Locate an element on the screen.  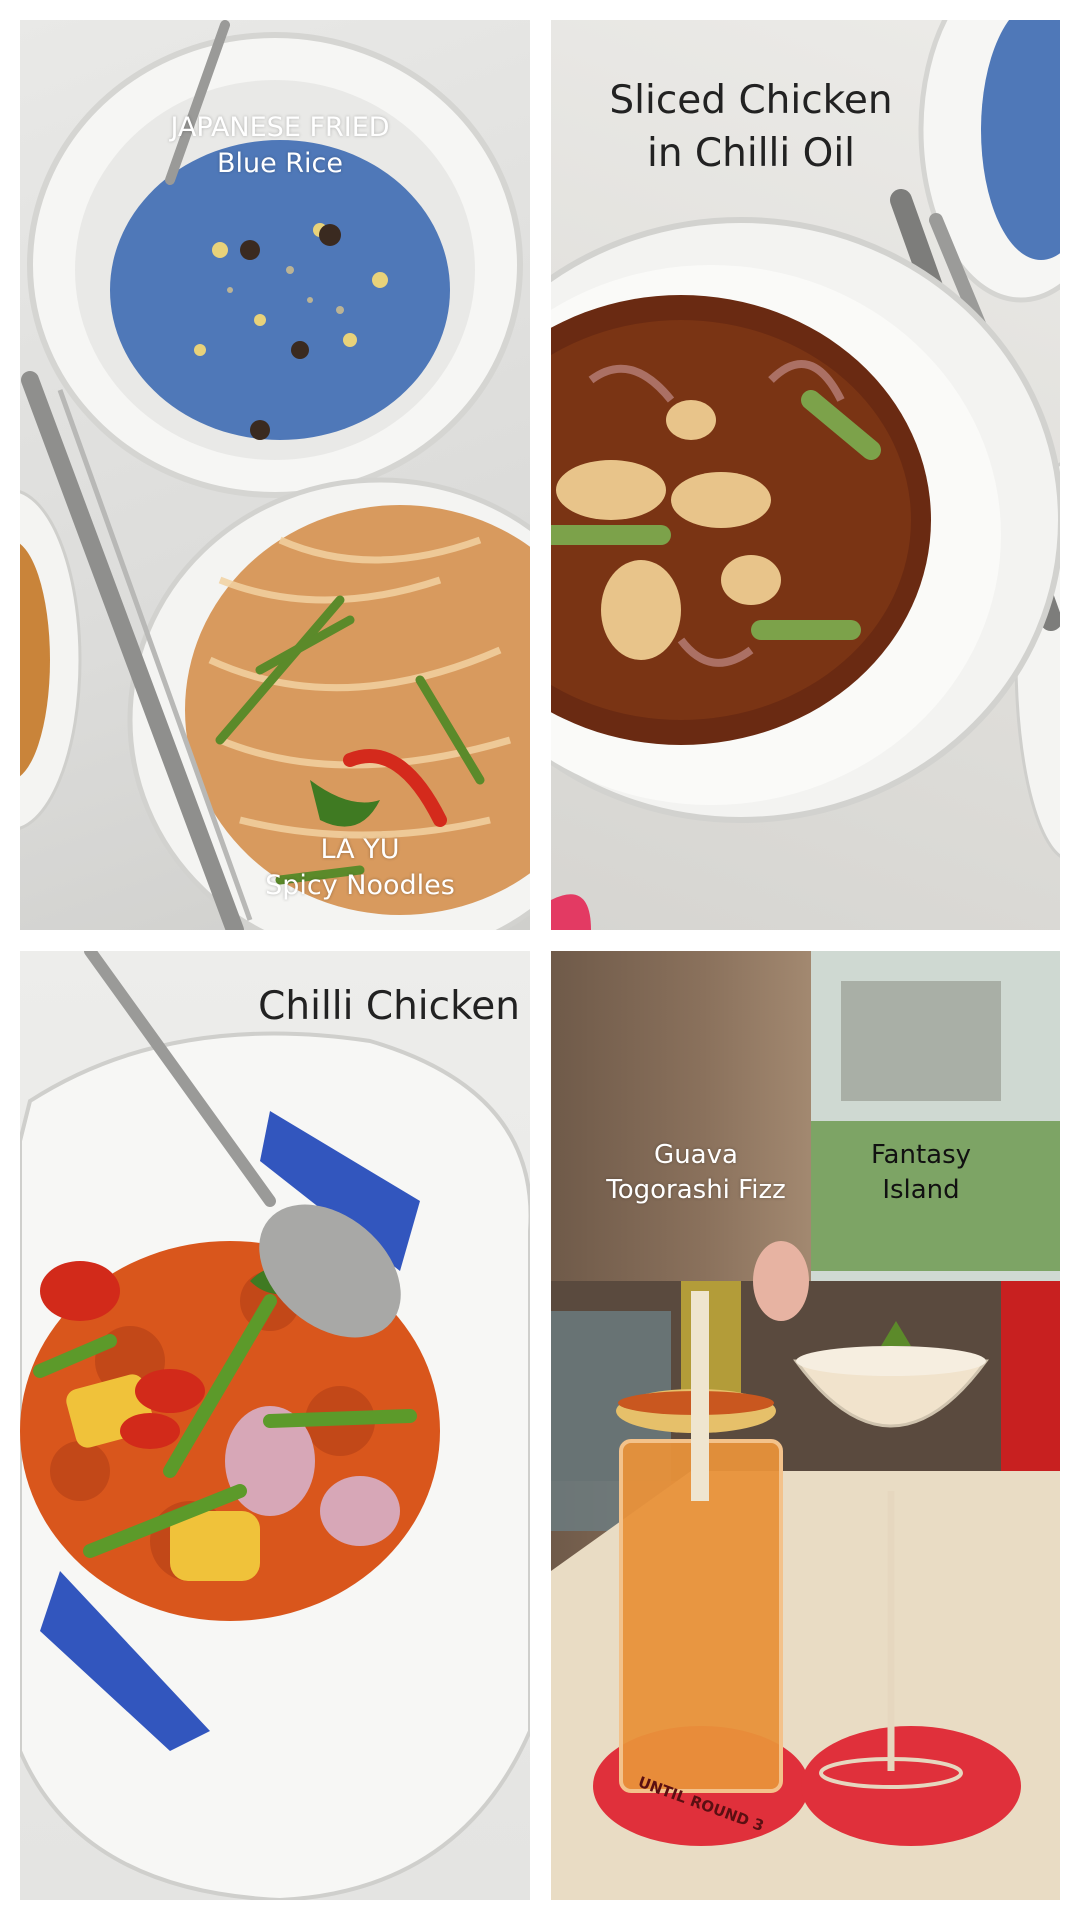
blue-rice is located at coordinates (280, 290).